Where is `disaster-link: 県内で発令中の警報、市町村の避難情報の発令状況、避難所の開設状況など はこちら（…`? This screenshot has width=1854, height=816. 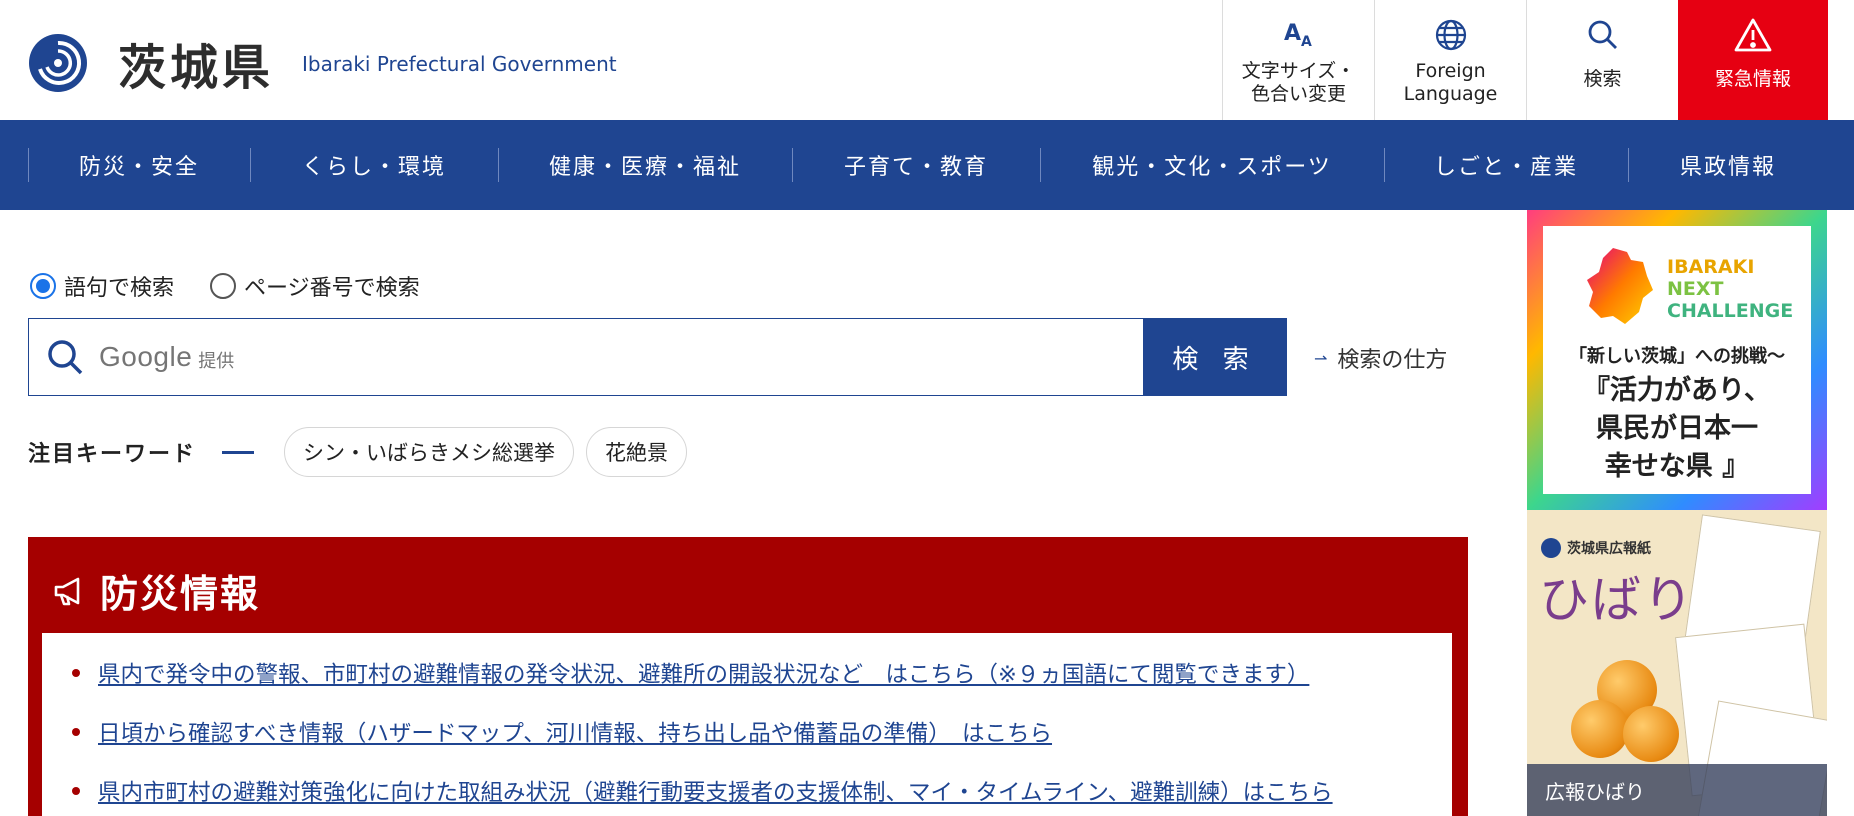
disaster-link: 県内で発令中の警報、市町村の避難情報の発令状況、避難所の開設状況など はこちら（… is located at coordinates (703, 675).